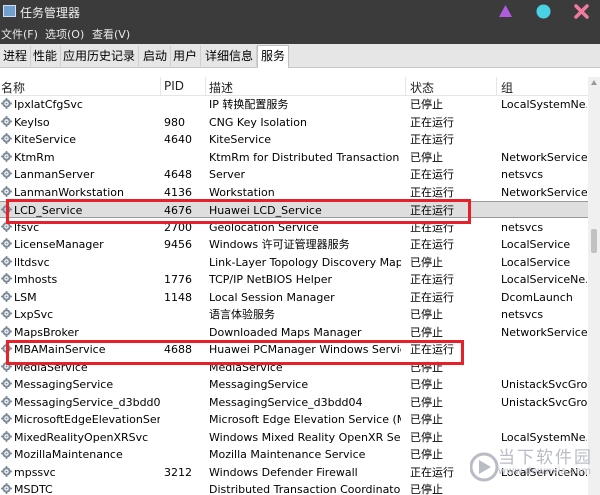  Describe the element at coordinates (422, 87) in the screenshot. I see `column-status: 状态` at that location.